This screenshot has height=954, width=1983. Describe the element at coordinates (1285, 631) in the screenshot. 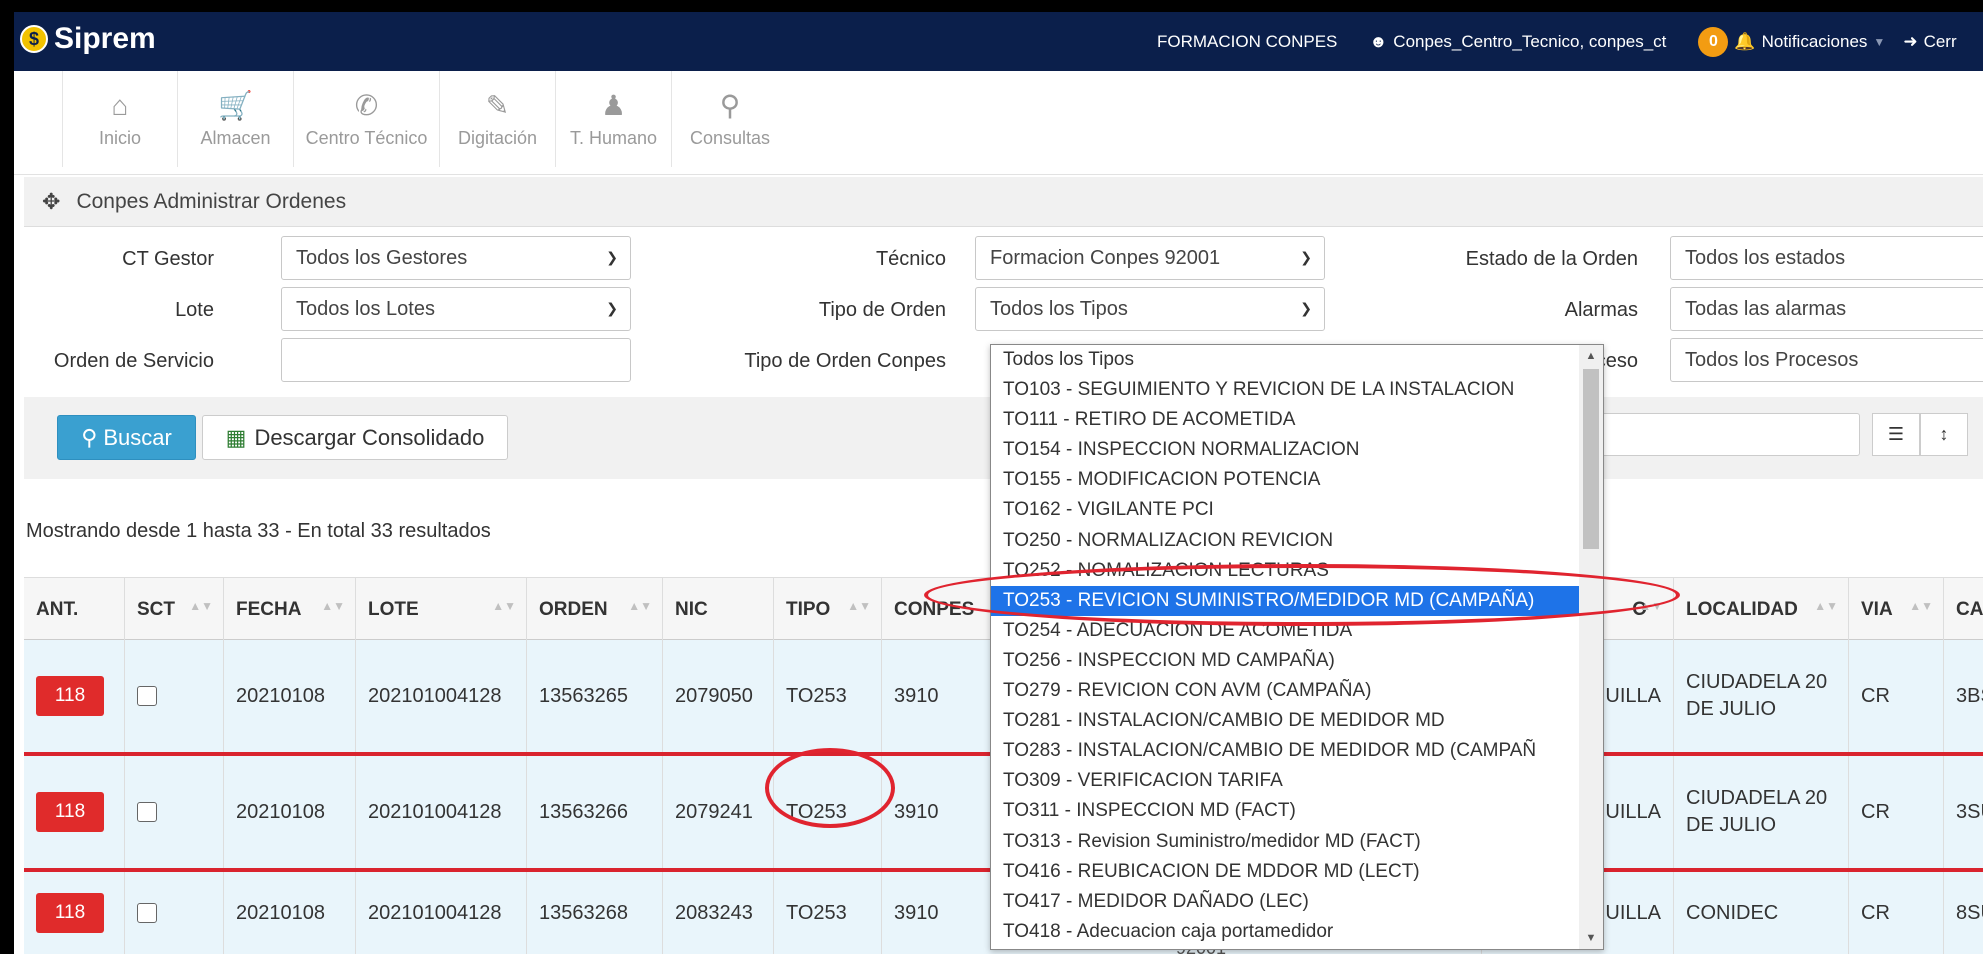

I see `dropdown-option: TO254 - ADECUACION DE ACOMETIDA` at that location.